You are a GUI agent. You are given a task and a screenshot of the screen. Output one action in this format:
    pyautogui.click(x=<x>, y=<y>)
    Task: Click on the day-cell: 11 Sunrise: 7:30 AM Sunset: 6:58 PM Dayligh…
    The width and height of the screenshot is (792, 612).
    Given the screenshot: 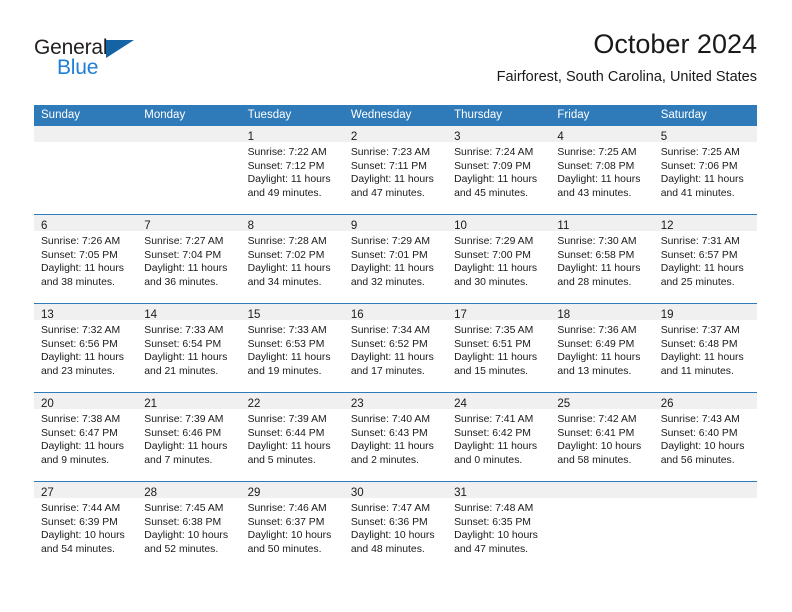 What is the action you would take?
    pyautogui.click(x=602, y=259)
    